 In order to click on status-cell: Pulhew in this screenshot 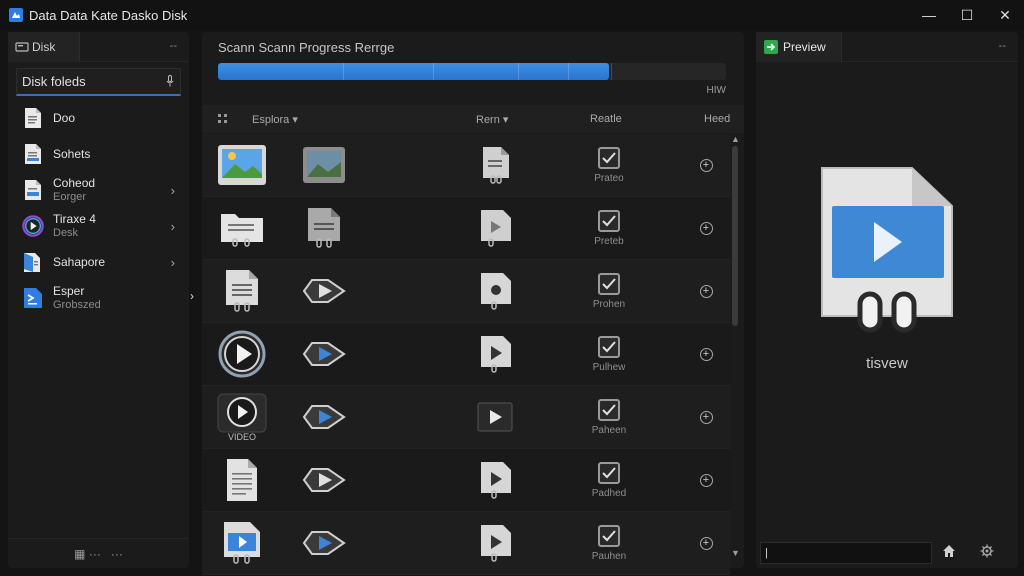, I will do `click(609, 354)`.